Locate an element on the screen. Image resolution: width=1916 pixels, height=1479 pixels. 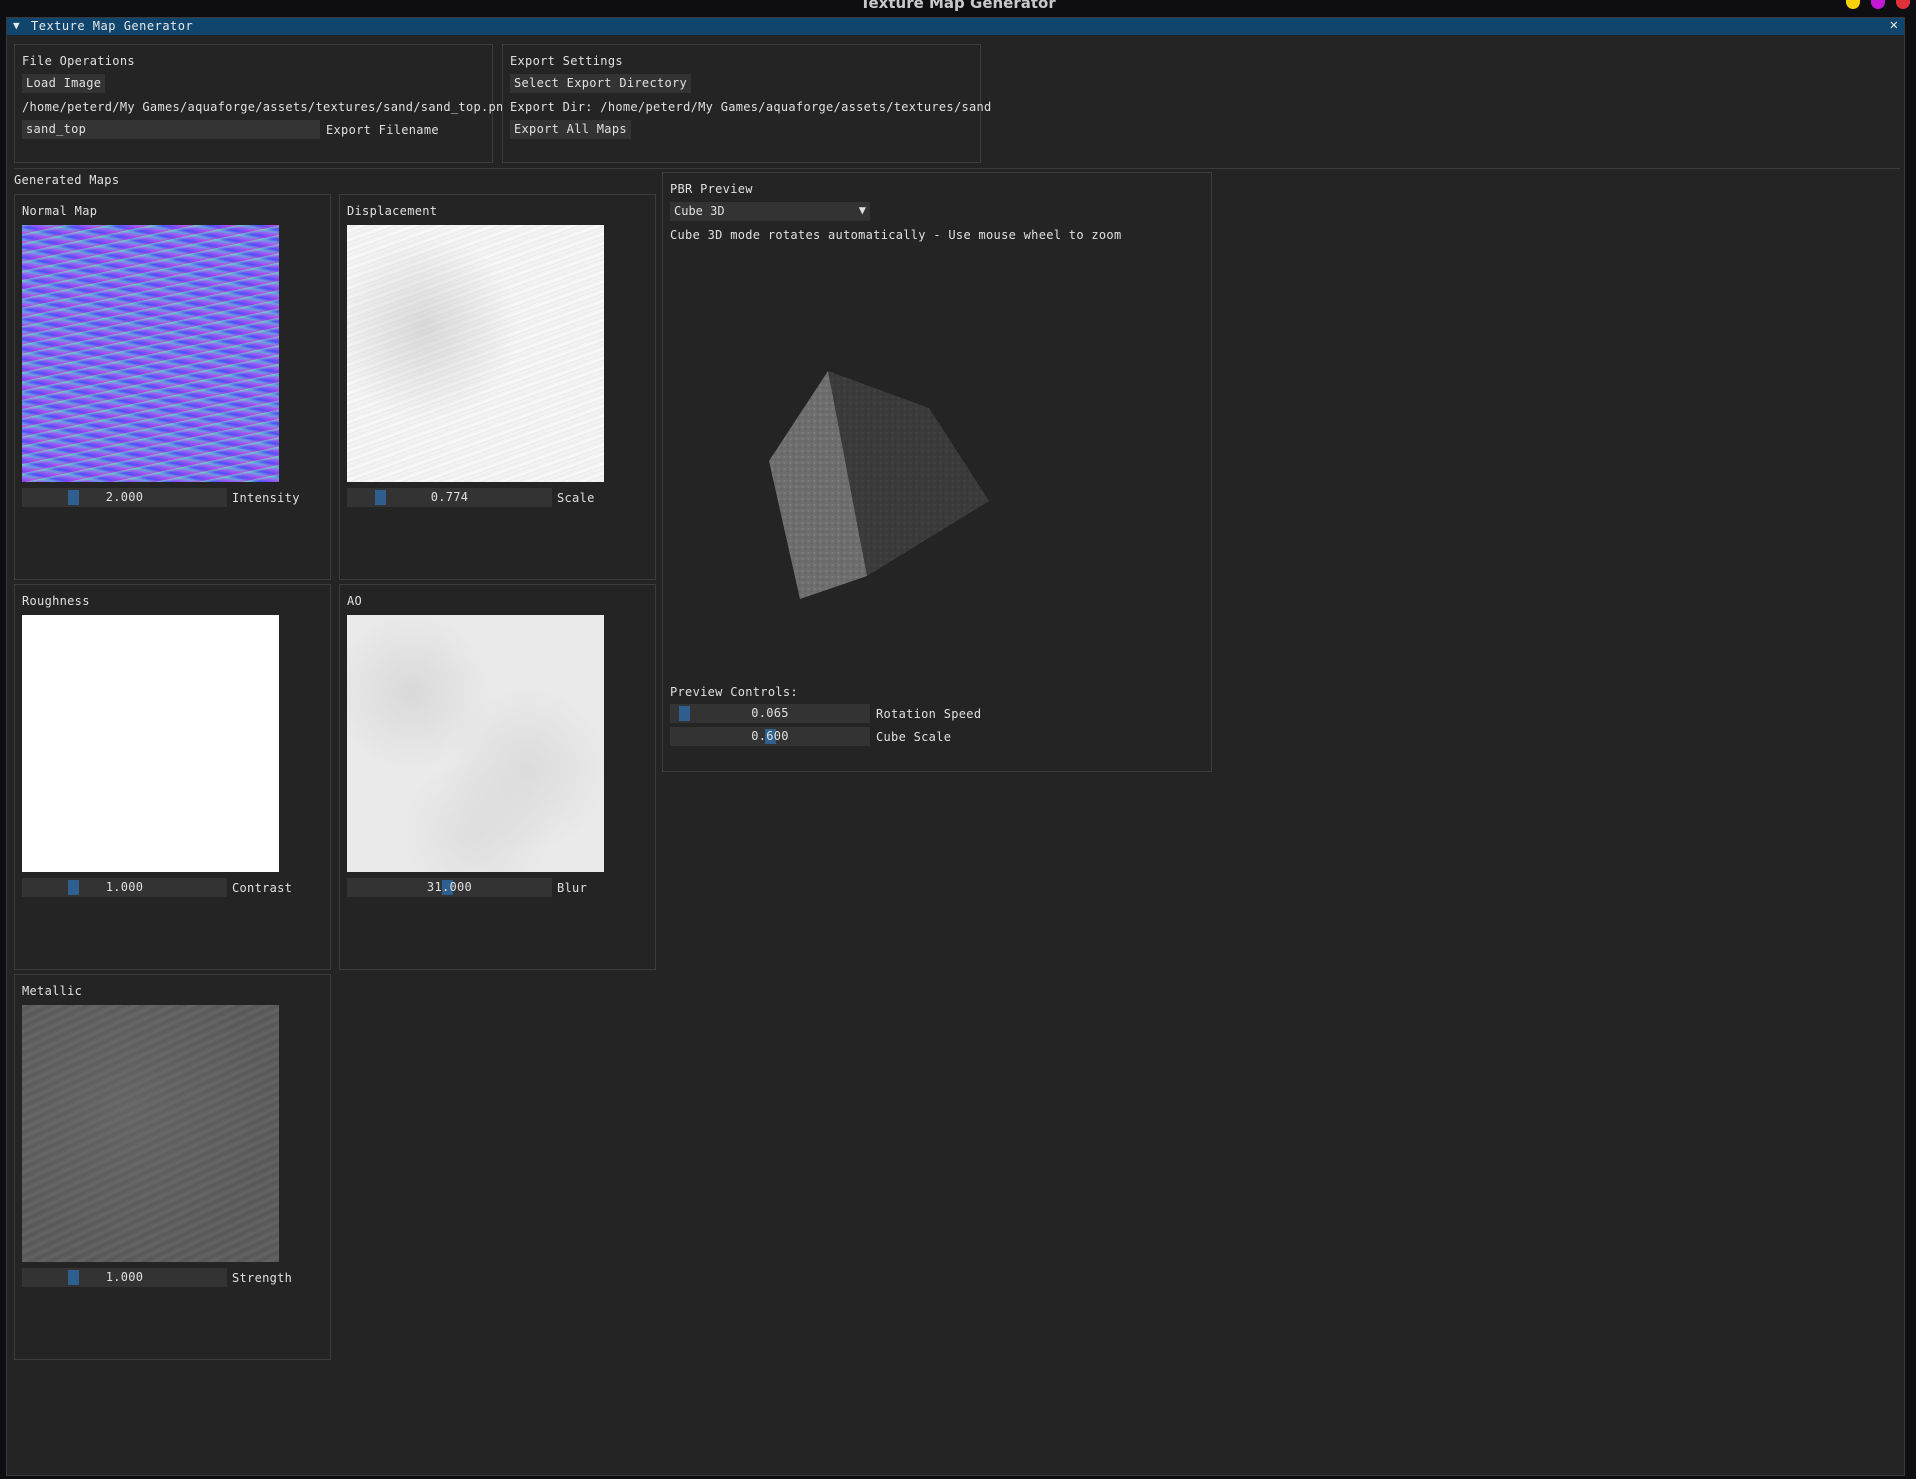
slider-value: 0.065 is located at coordinates (770, 713).